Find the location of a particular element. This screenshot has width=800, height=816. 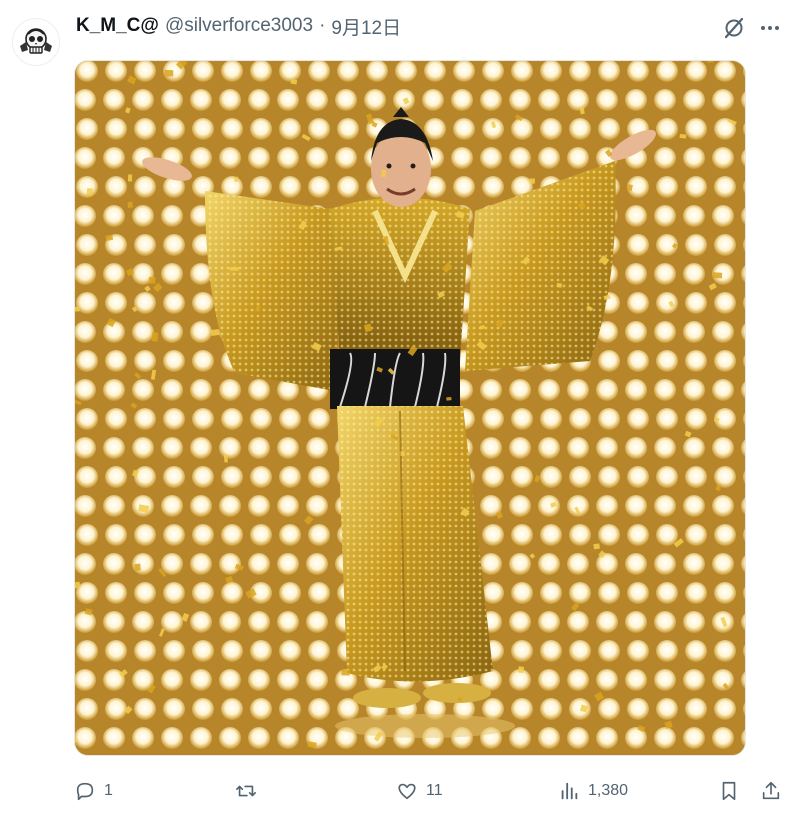

post-date: 9月12日 is located at coordinates (366, 26).